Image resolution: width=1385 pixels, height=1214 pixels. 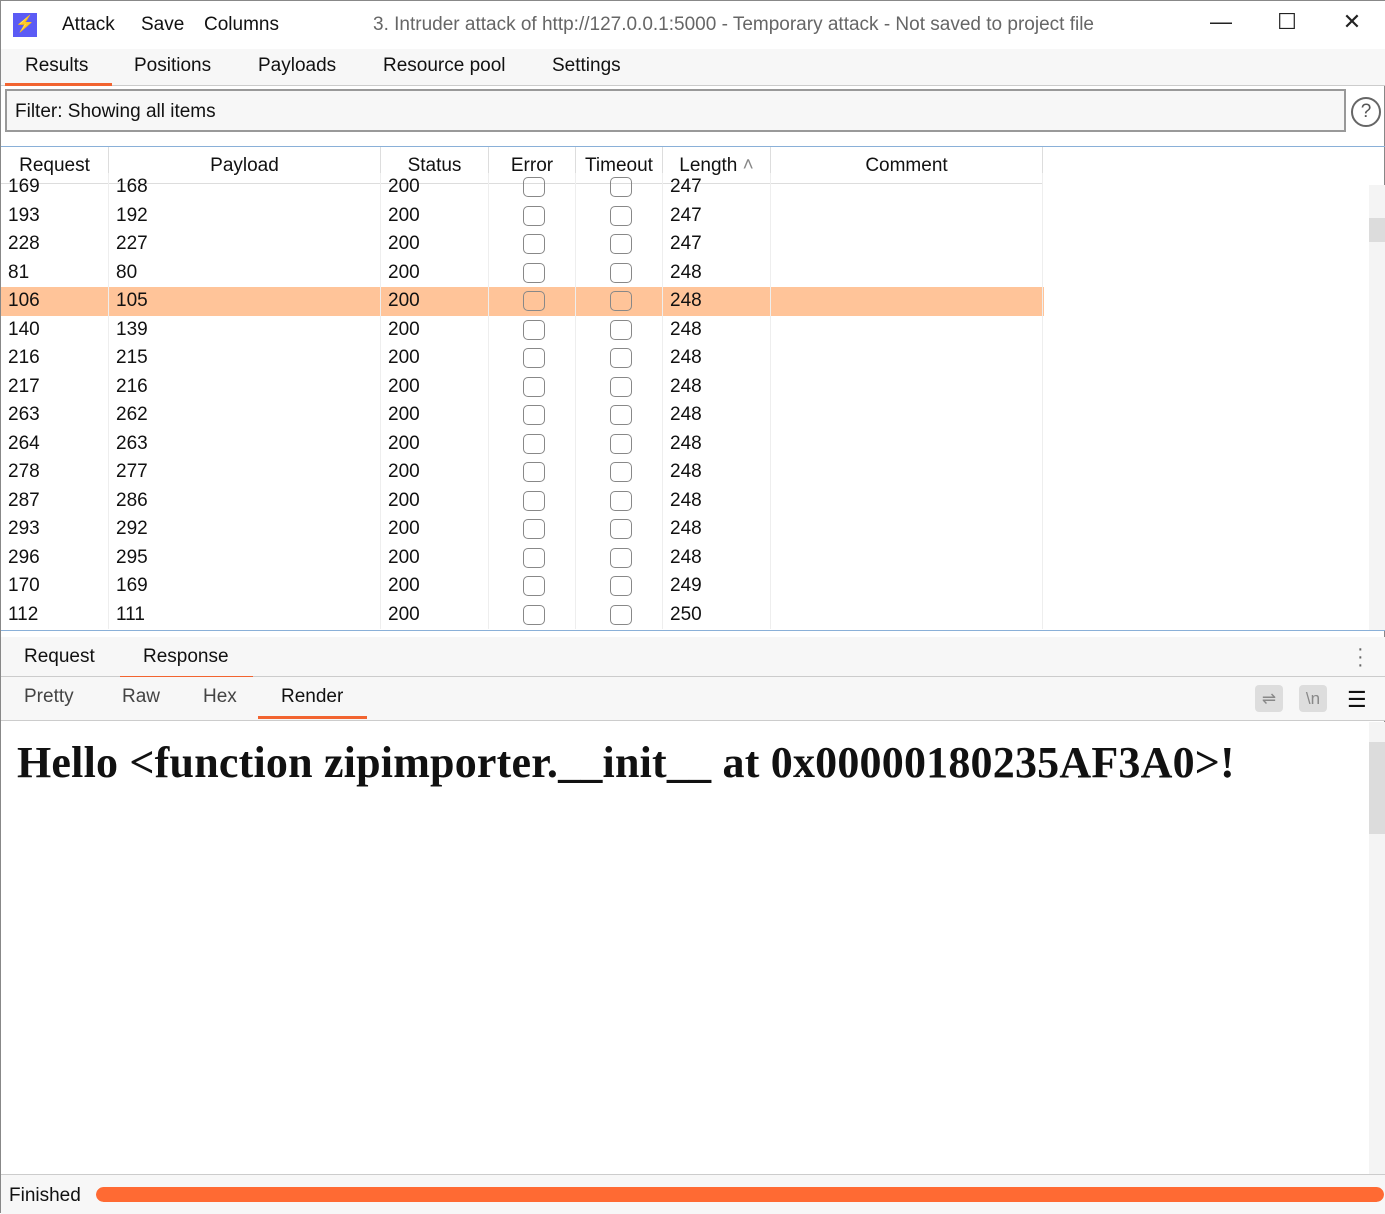 What do you see at coordinates (49, 697) in the screenshot?
I see `tab-pretty: Pretty` at bounding box center [49, 697].